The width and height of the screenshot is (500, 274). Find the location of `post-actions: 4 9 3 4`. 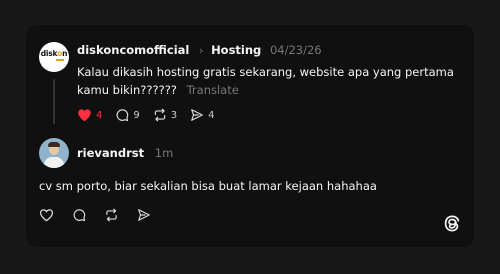

post-actions: 4 9 3 4 is located at coordinates (152, 115).